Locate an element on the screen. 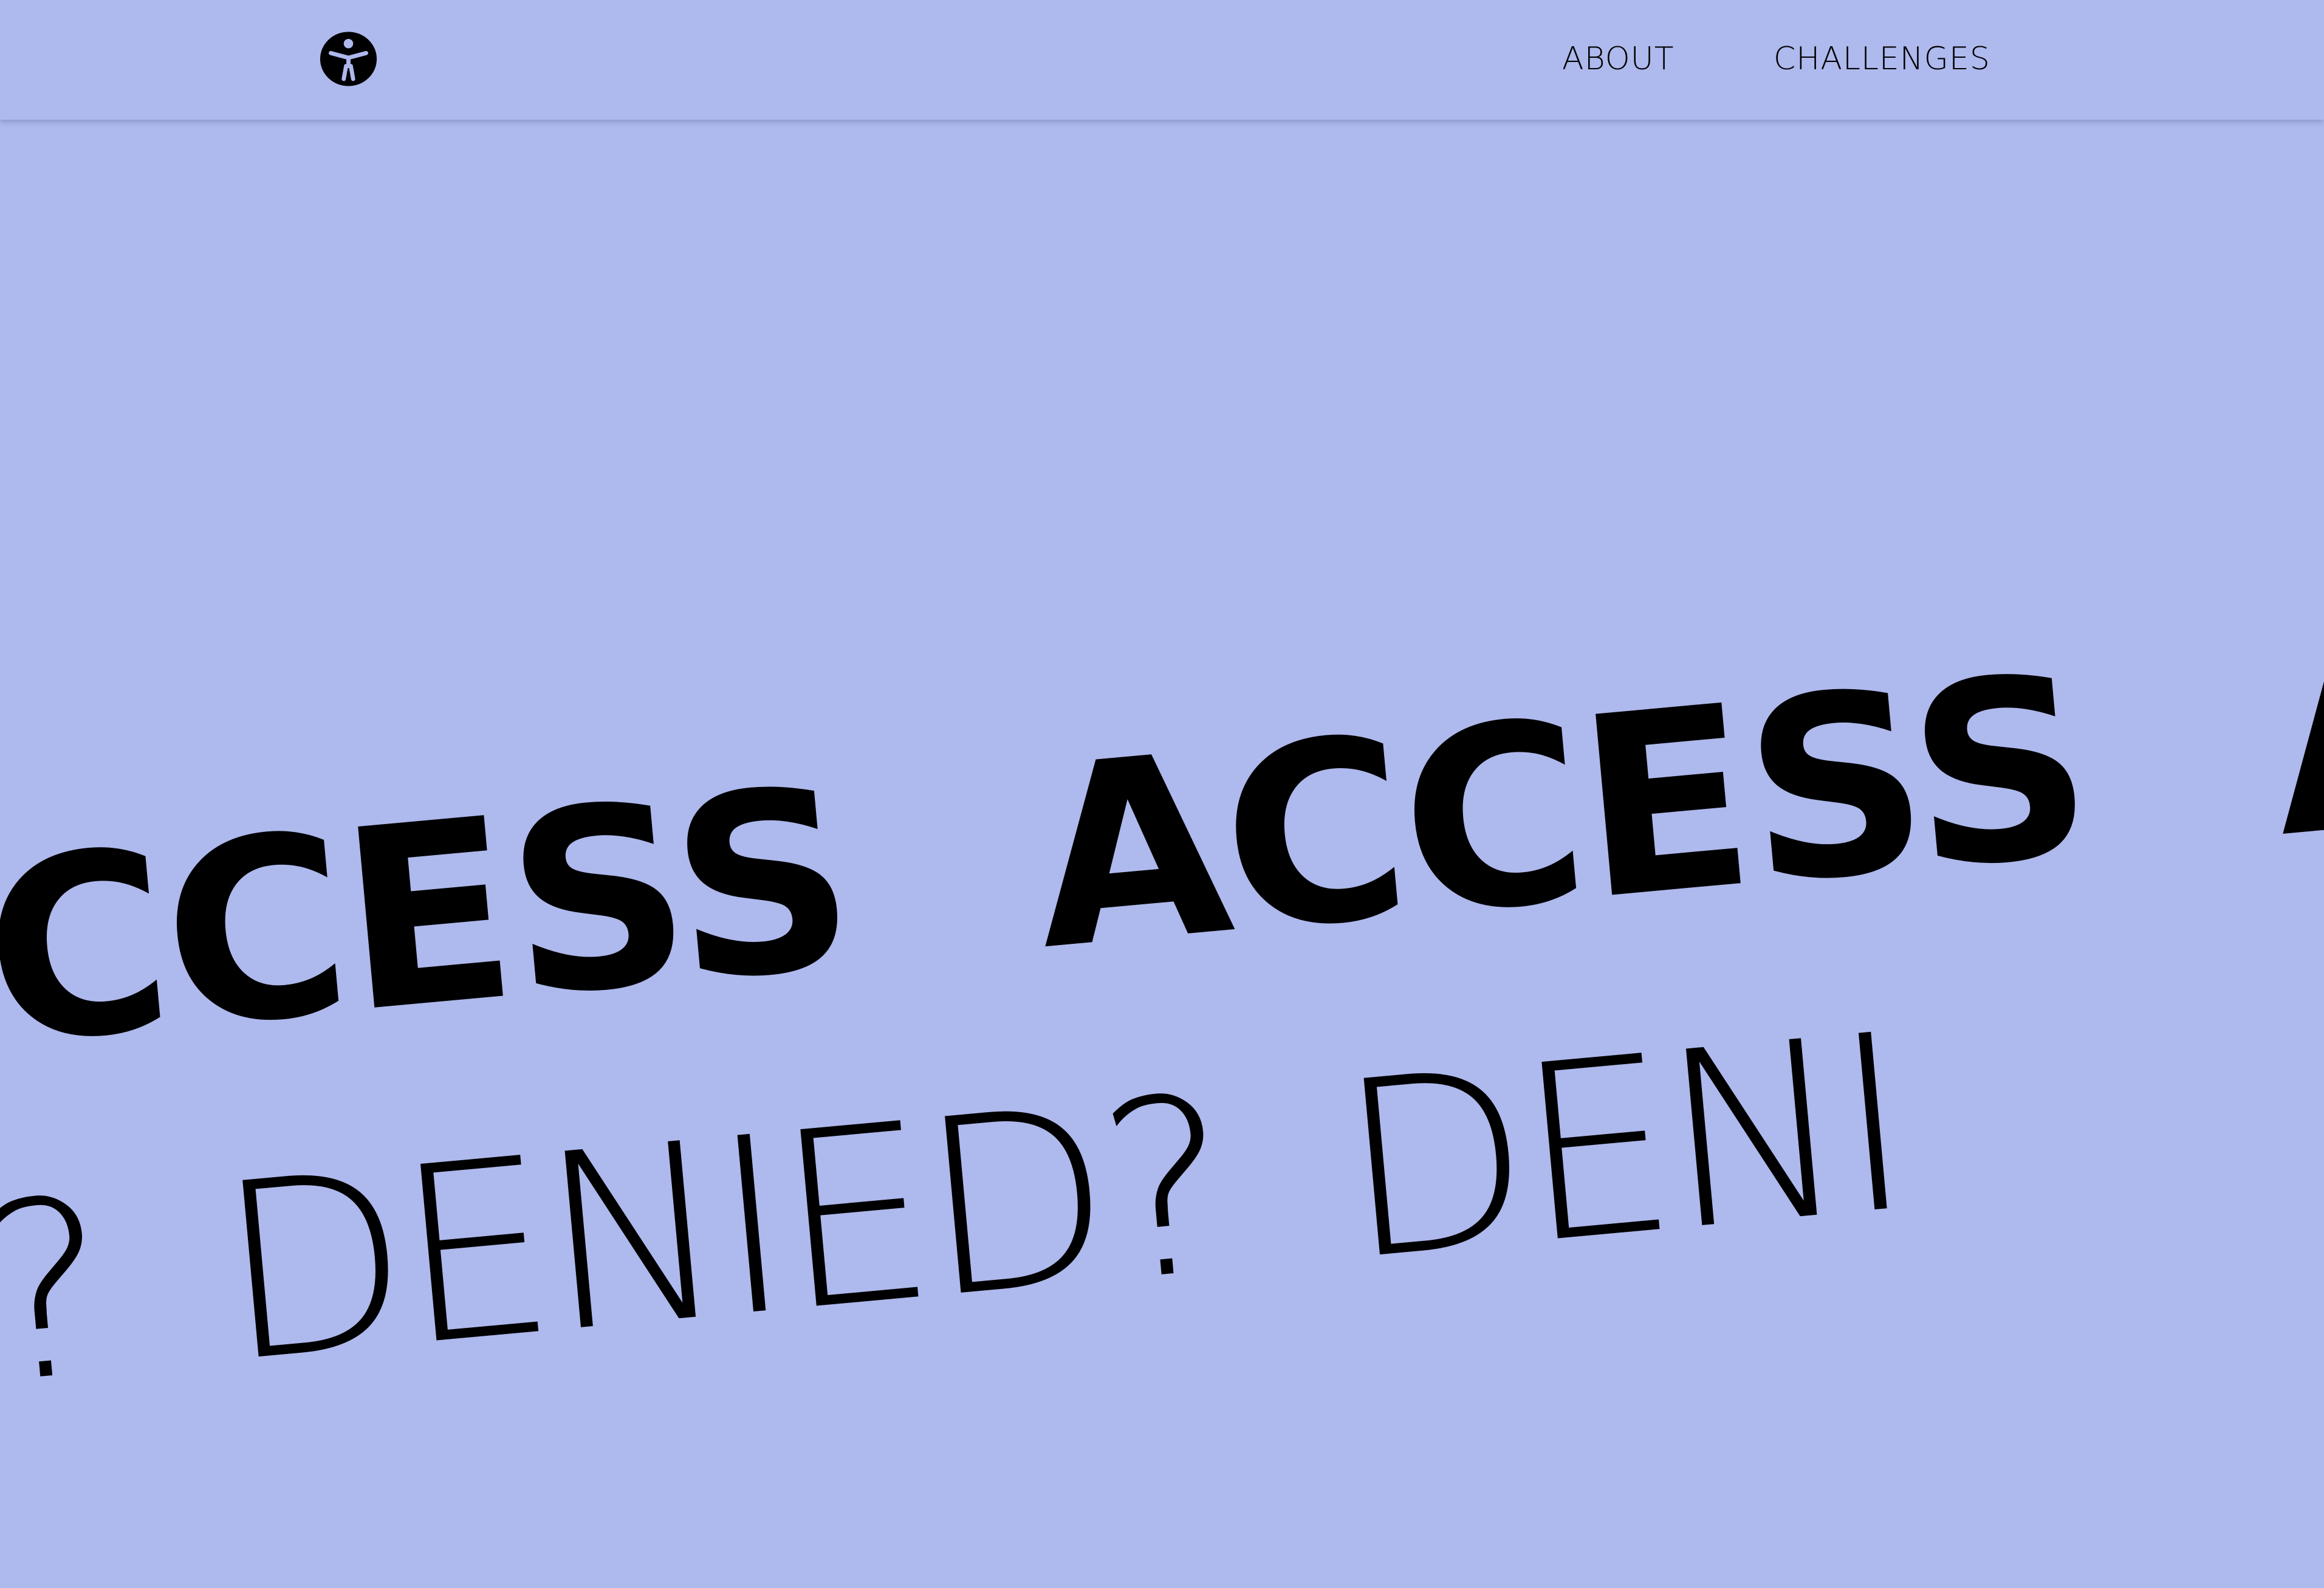 The width and height of the screenshot is (2324, 1588). accessibility-logo-icon is located at coordinates (349, 59).